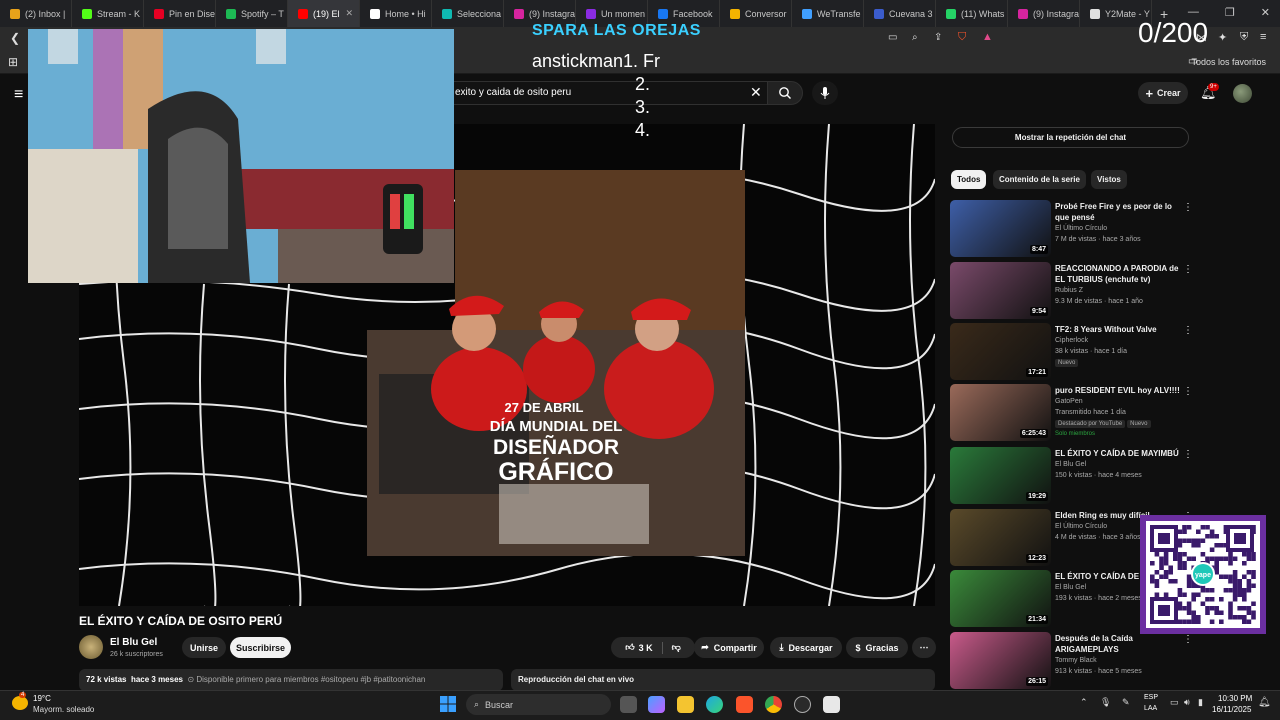  I want to click on browser-tab: (19) El ✕, so click(324, 13).